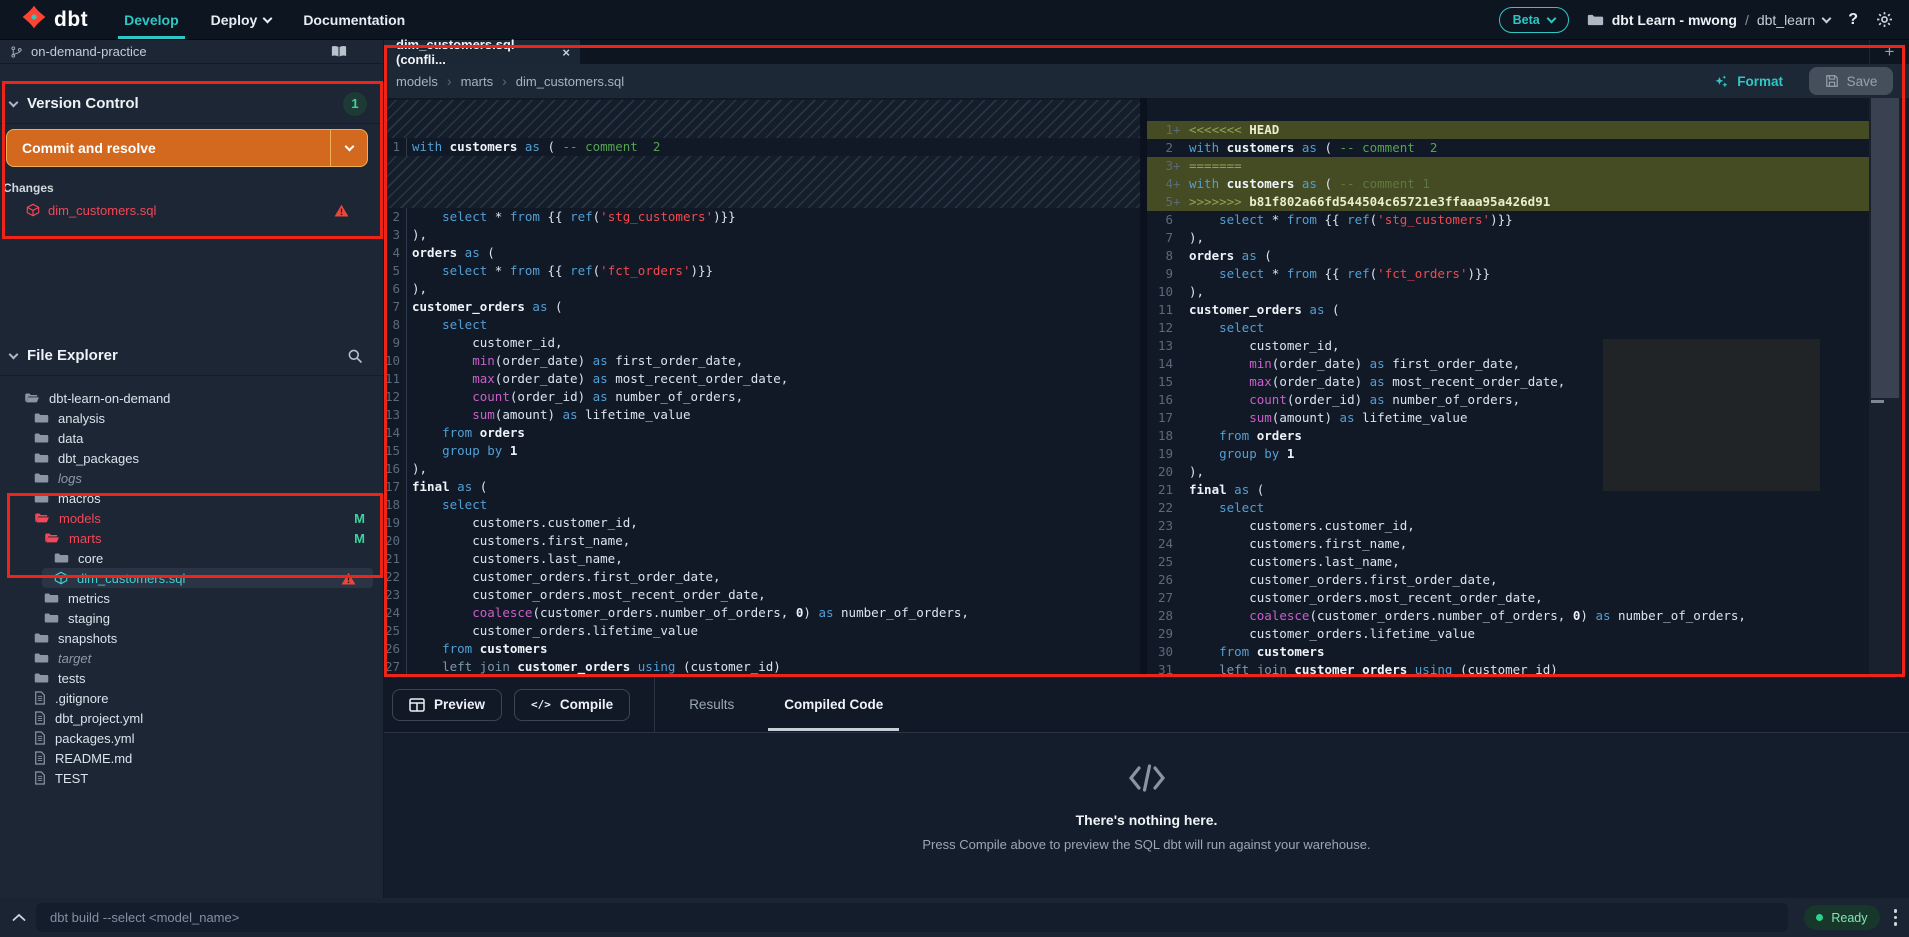 Image resolution: width=1909 pixels, height=937 pixels. What do you see at coordinates (711, 705) in the screenshot?
I see `tab-results: Results` at bounding box center [711, 705].